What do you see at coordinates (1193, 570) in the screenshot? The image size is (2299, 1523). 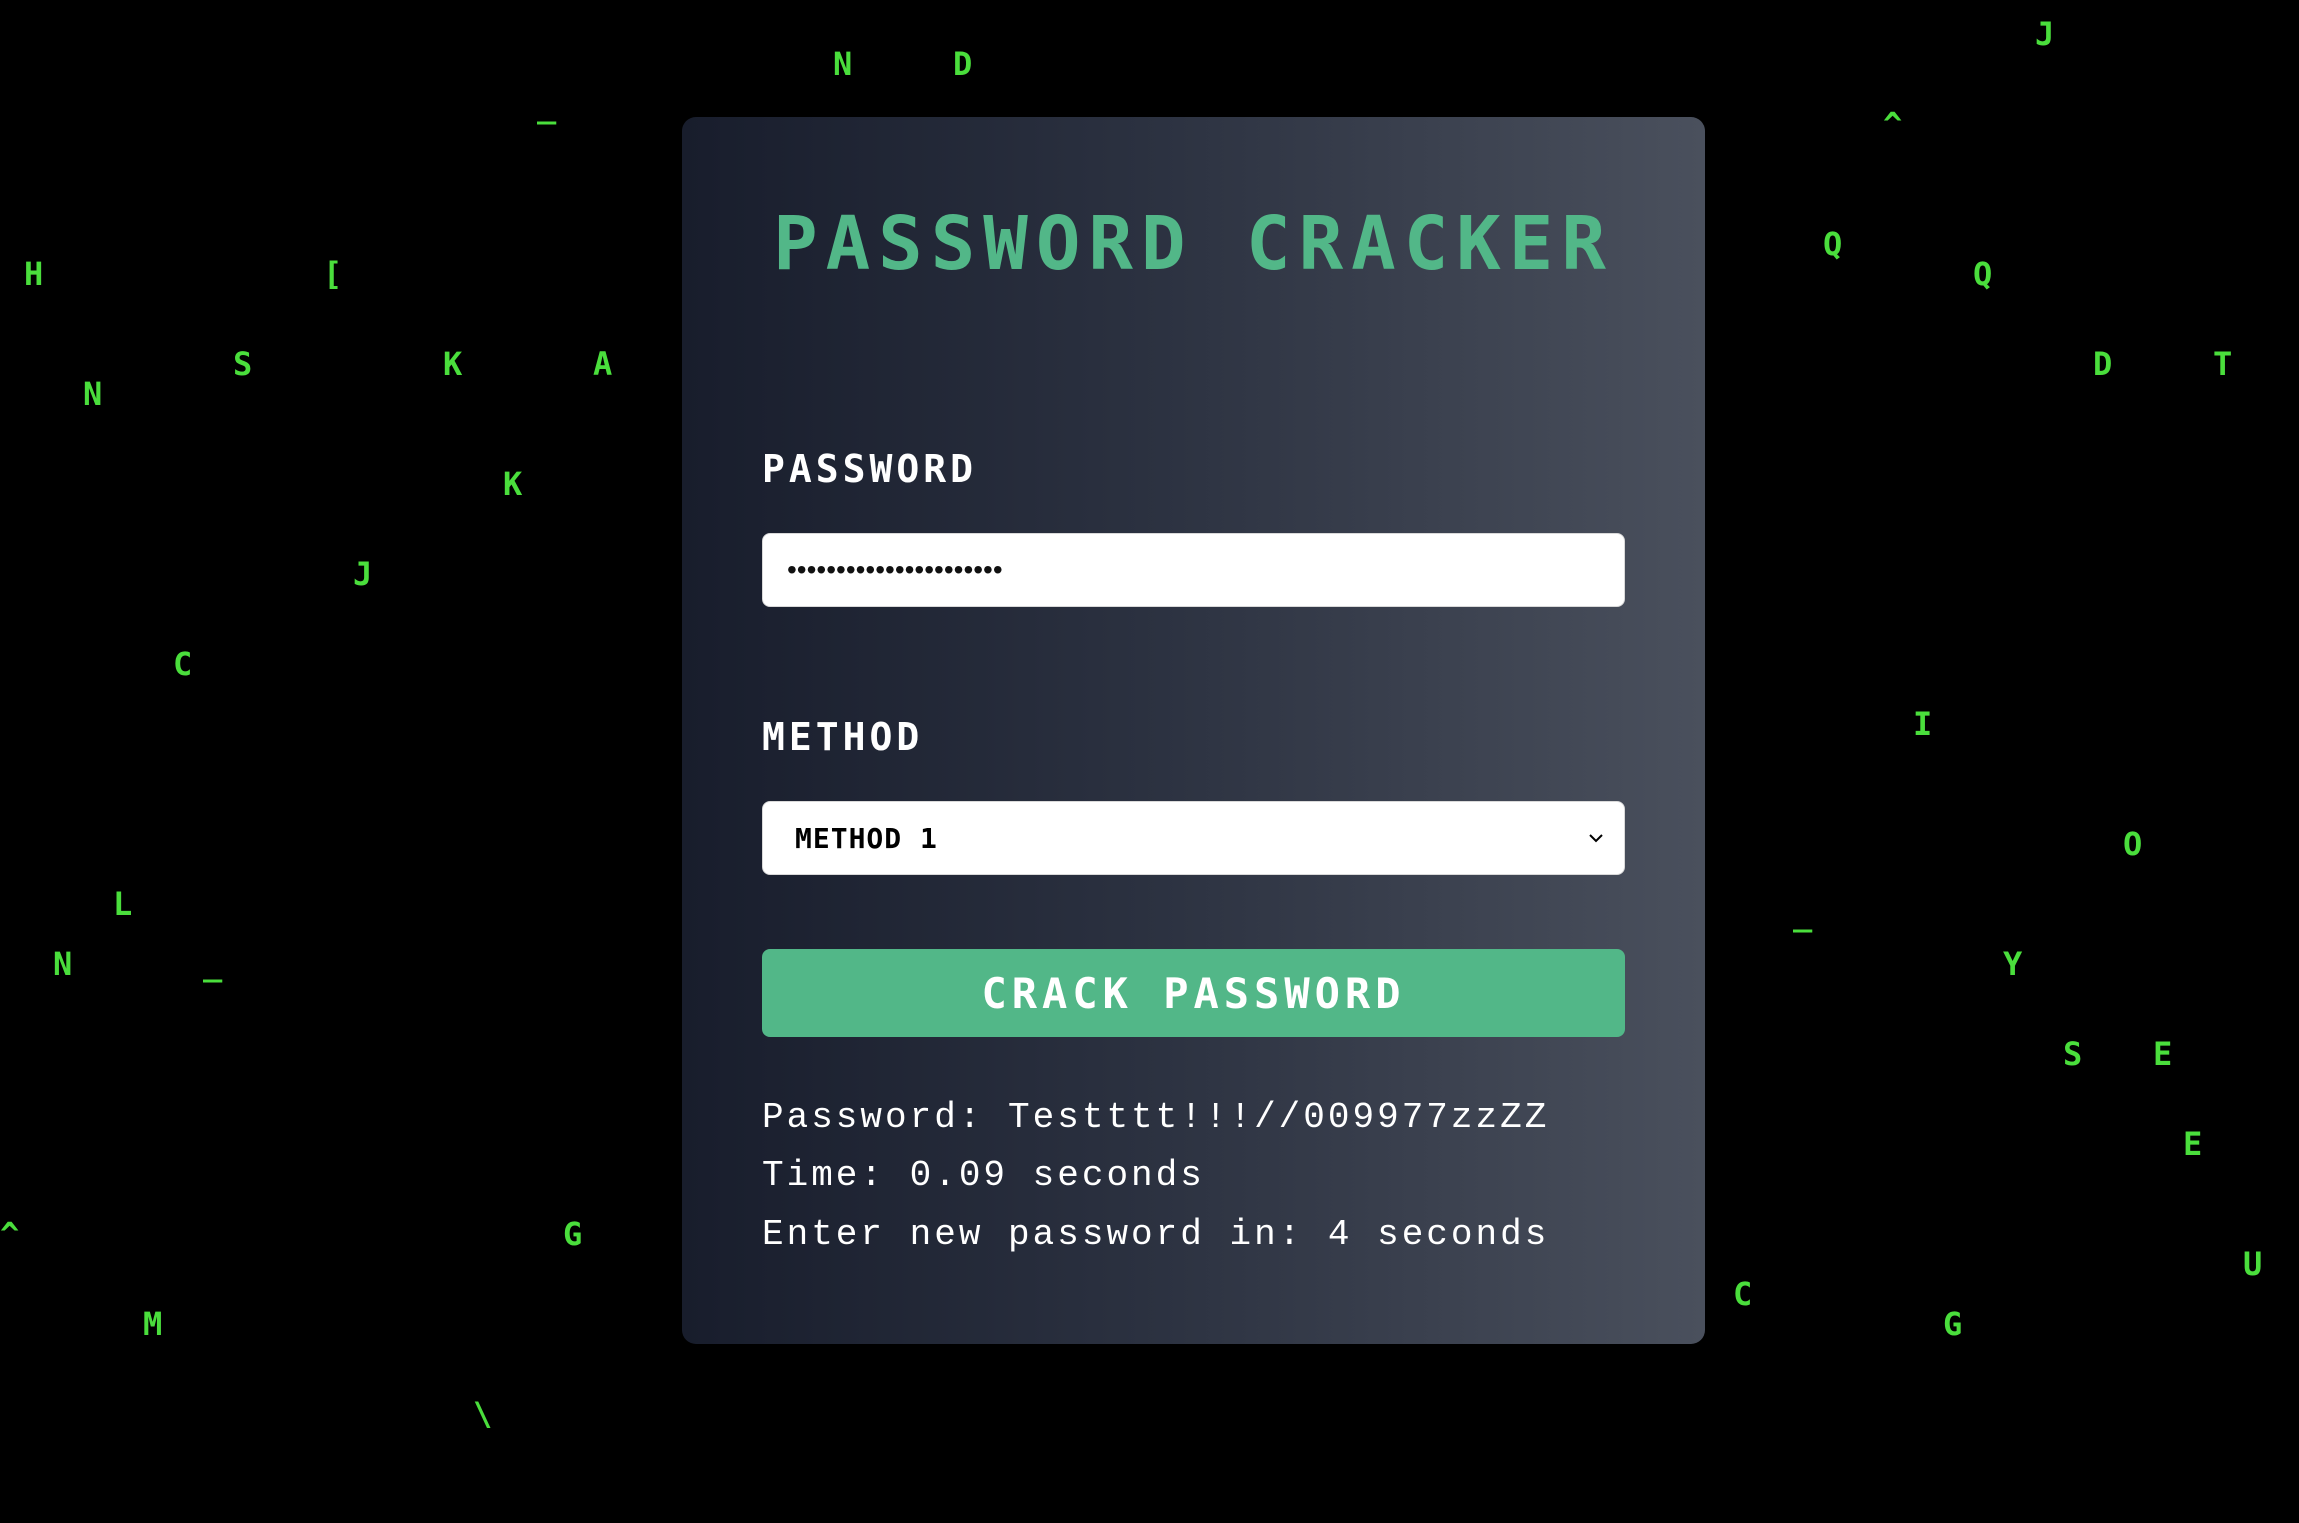 I see `password-input` at bounding box center [1193, 570].